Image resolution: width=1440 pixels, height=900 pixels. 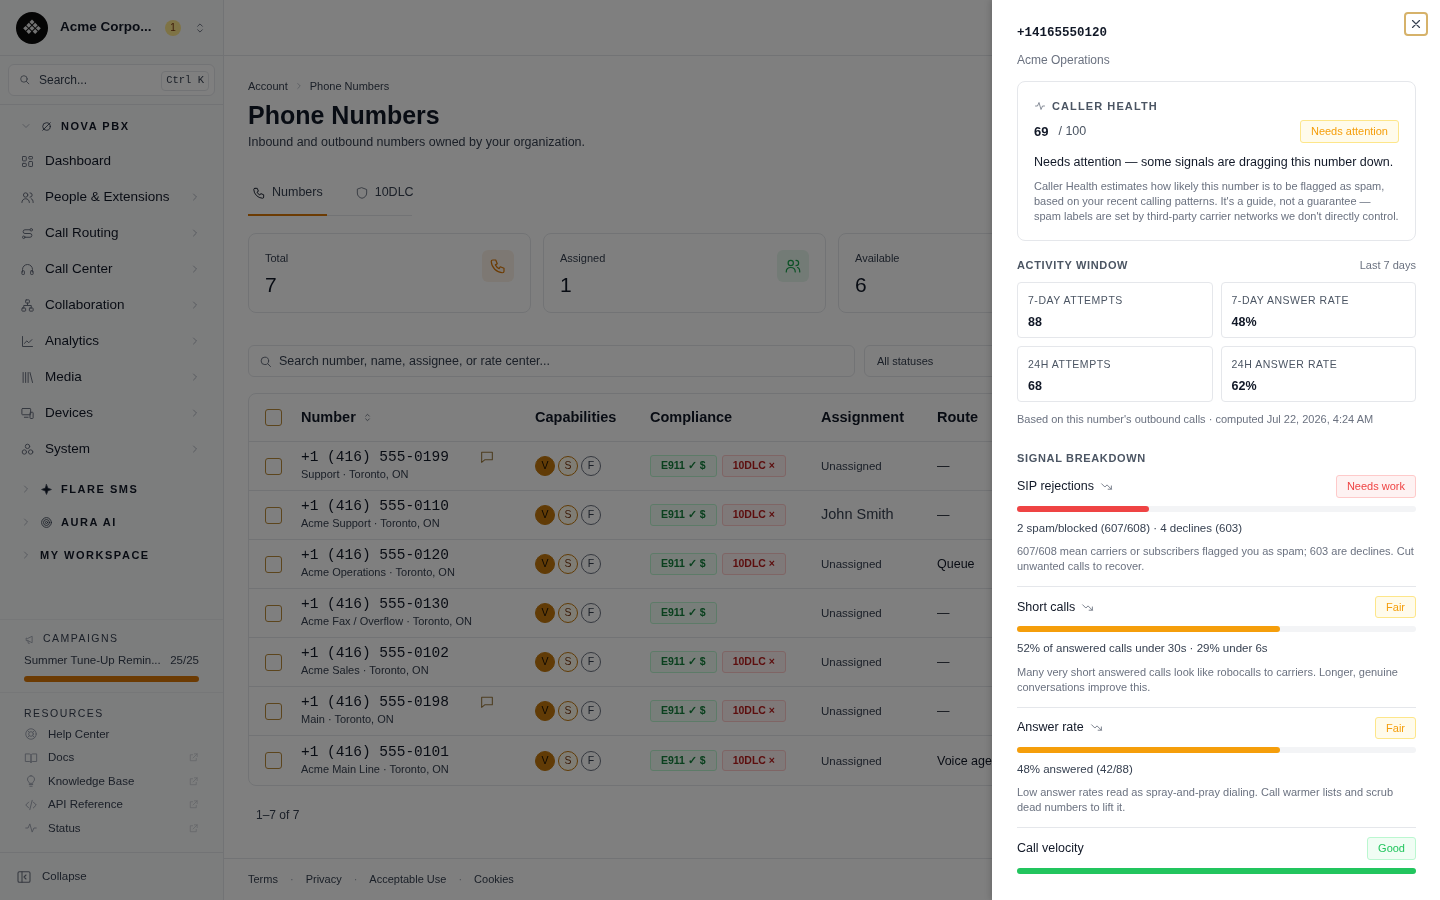 What do you see at coordinates (184, 661) in the screenshot?
I see `campaign-count: 25/25` at bounding box center [184, 661].